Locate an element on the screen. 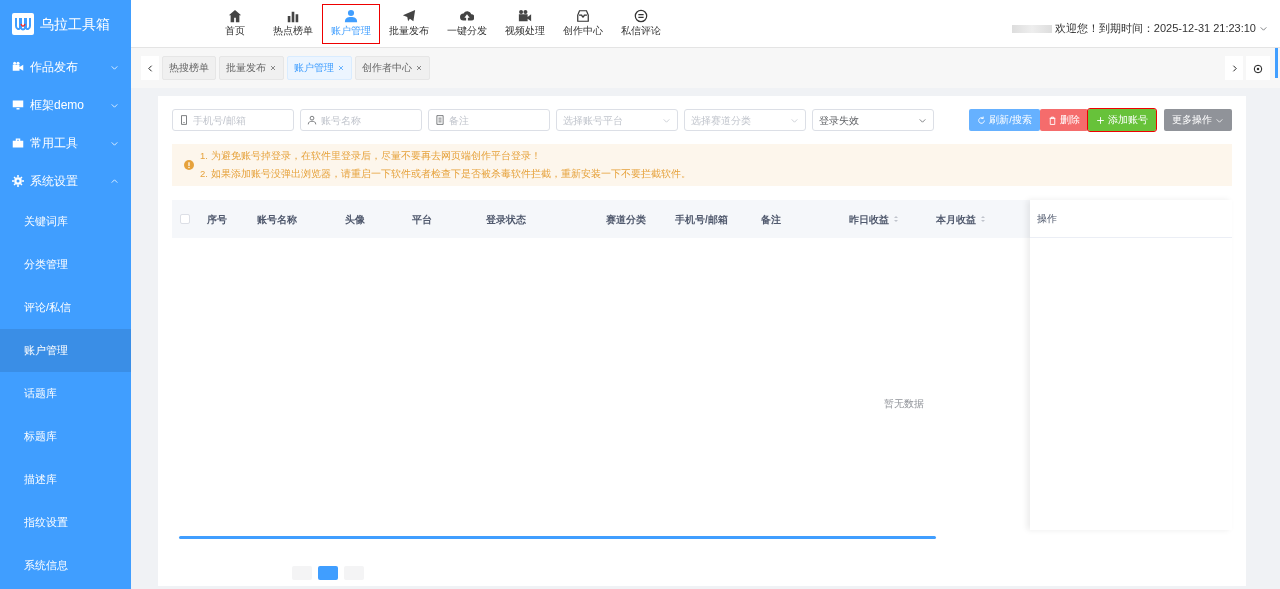 The height and width of the screenshot is (589, 1280). bar-chart-icon is located at coordinates (293, 16).